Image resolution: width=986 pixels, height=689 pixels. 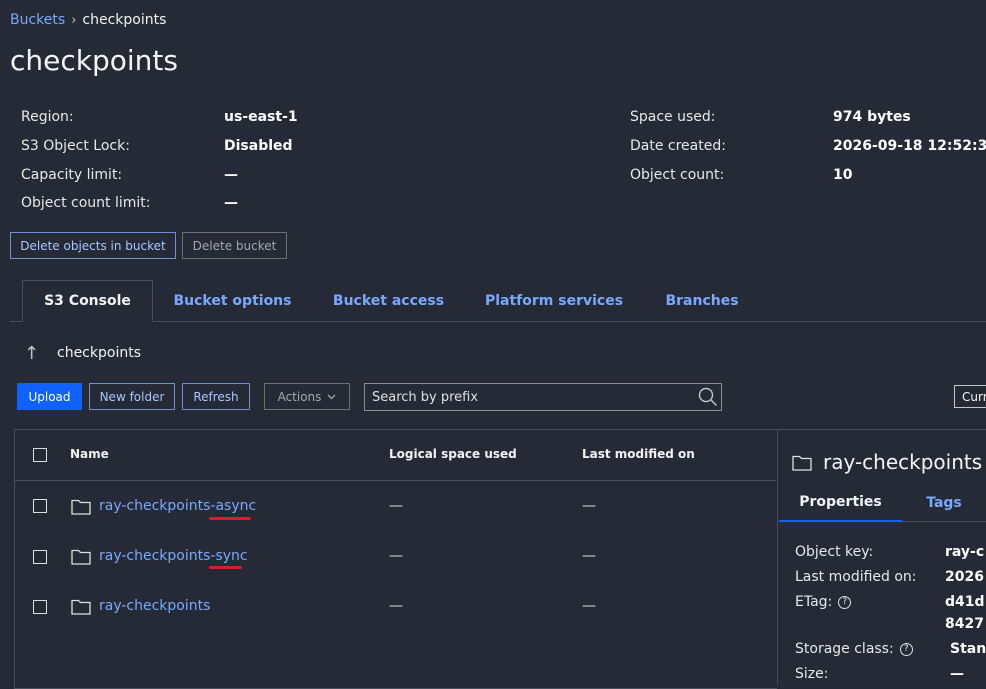 I want to click on column-header-space: Logical space used, so click(x=453, y=454).